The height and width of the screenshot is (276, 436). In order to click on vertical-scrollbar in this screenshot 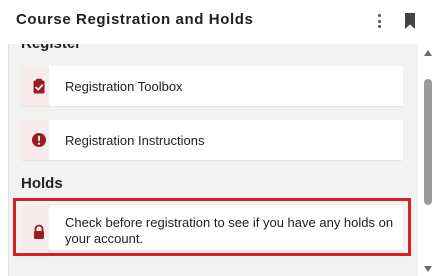, I will do `click(428, 160)`.